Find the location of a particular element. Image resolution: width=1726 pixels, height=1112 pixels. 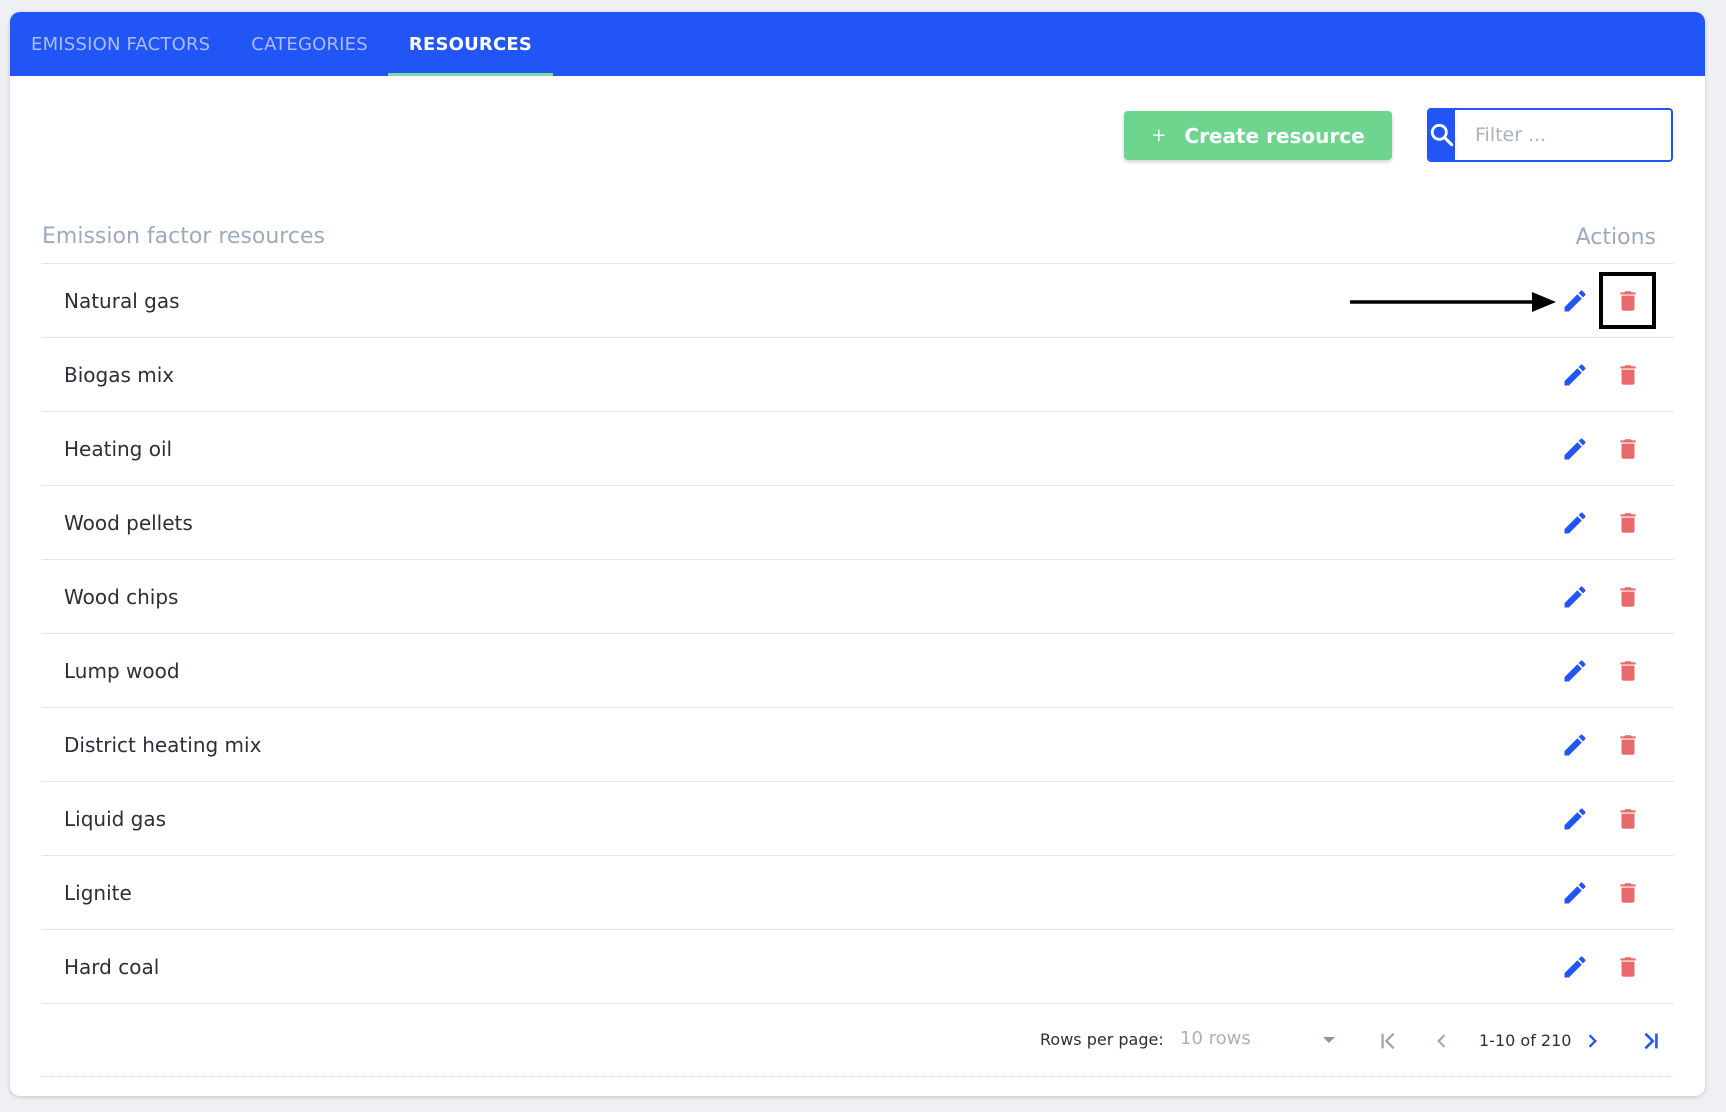

resource-name: Lignite is located at coordinates (98, 892).